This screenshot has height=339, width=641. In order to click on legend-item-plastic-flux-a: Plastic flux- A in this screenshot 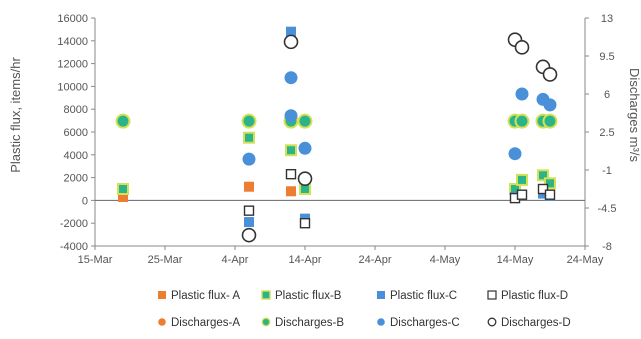, I will do `click(199, 296)`.